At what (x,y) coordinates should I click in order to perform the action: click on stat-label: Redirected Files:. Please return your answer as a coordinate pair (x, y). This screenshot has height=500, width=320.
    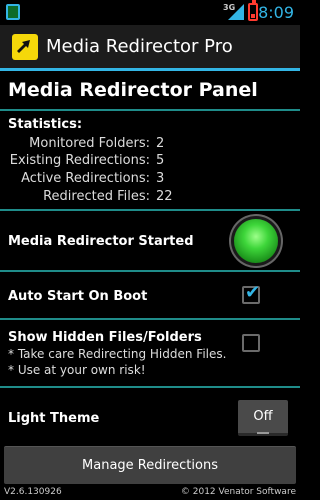
    Looking at the image, I should click on (96, 196).